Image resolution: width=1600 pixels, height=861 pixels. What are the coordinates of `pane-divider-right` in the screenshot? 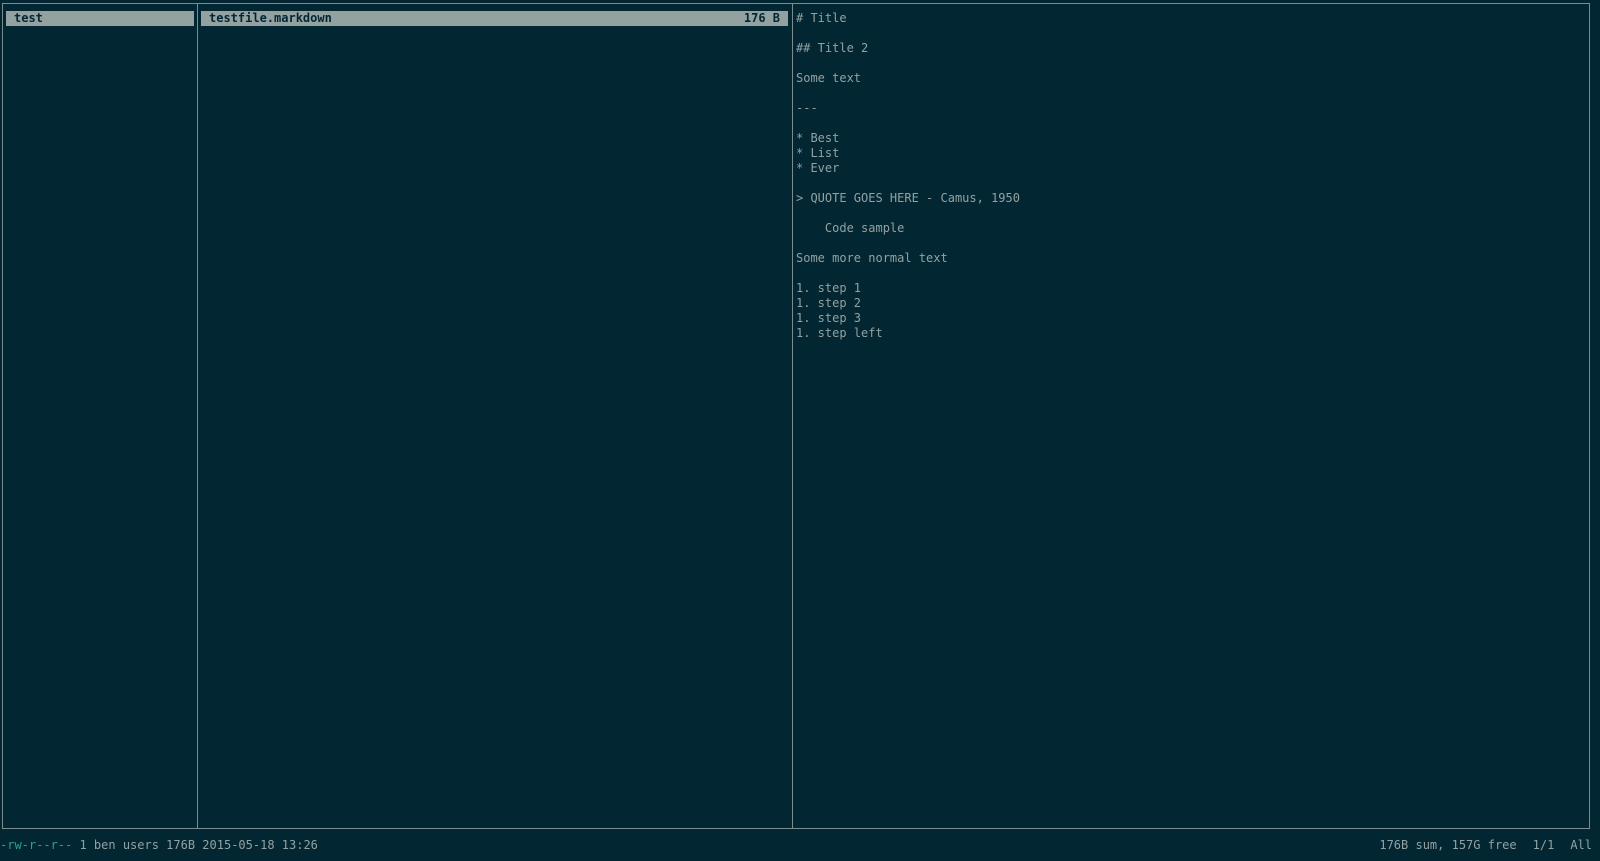 It's located at (792, 416).